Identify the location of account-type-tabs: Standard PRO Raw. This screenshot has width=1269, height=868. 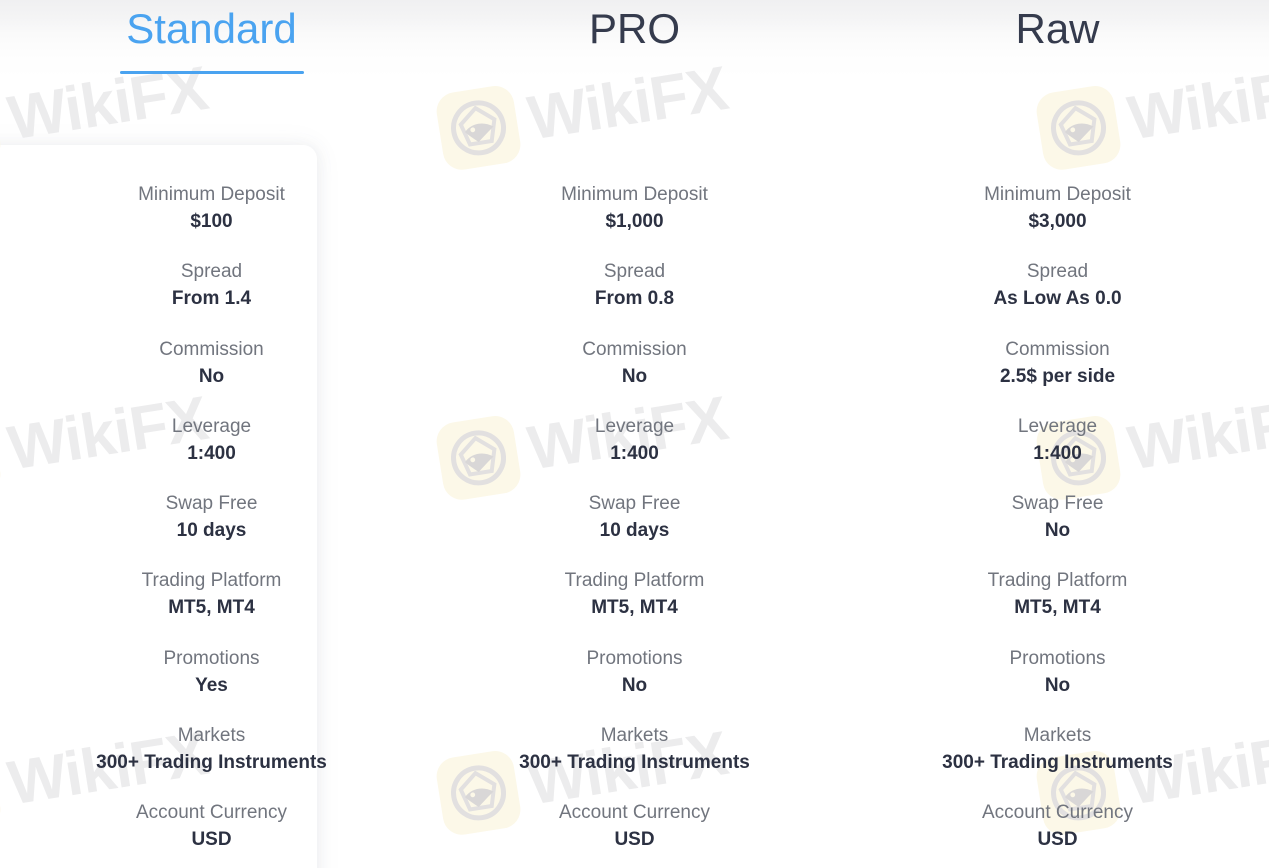
(634, 50).